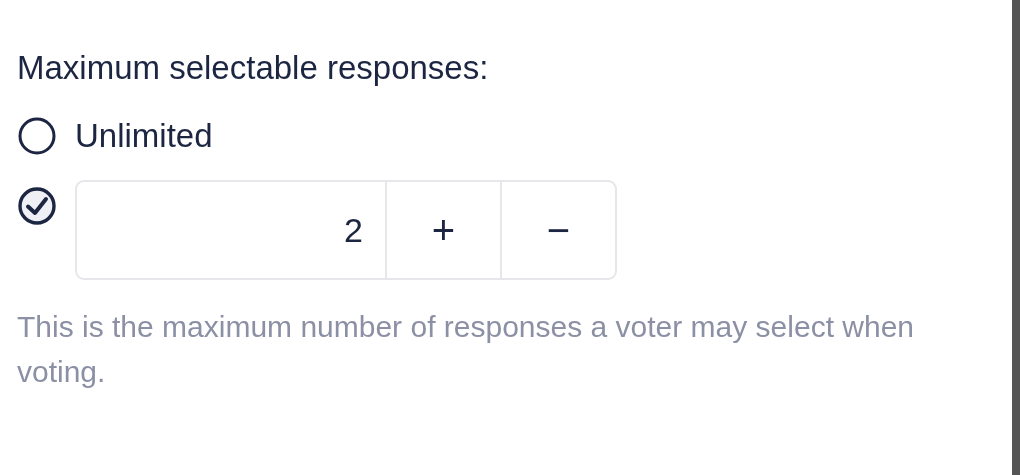  I want to click on increment-button: +, so click(443, 230).